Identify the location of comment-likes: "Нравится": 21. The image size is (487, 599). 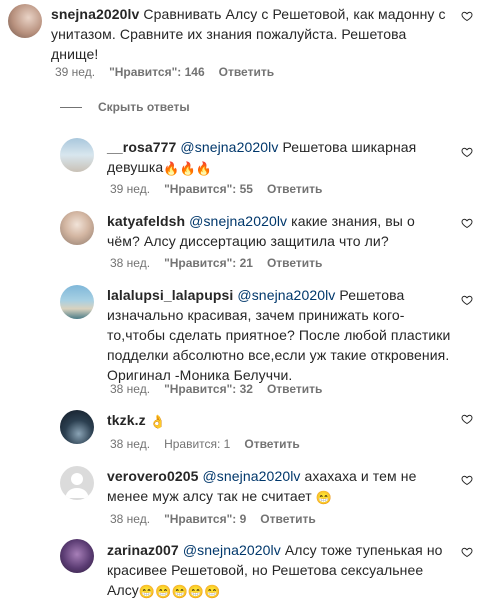
(208, 263).